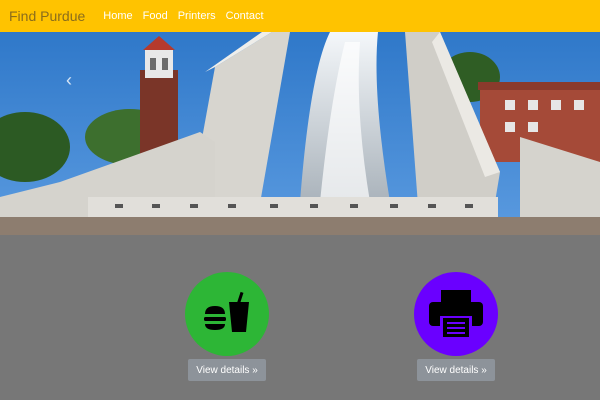 This screenshot has width=600, height=400. I want to click on feature-food: View details », so click(227, 326).